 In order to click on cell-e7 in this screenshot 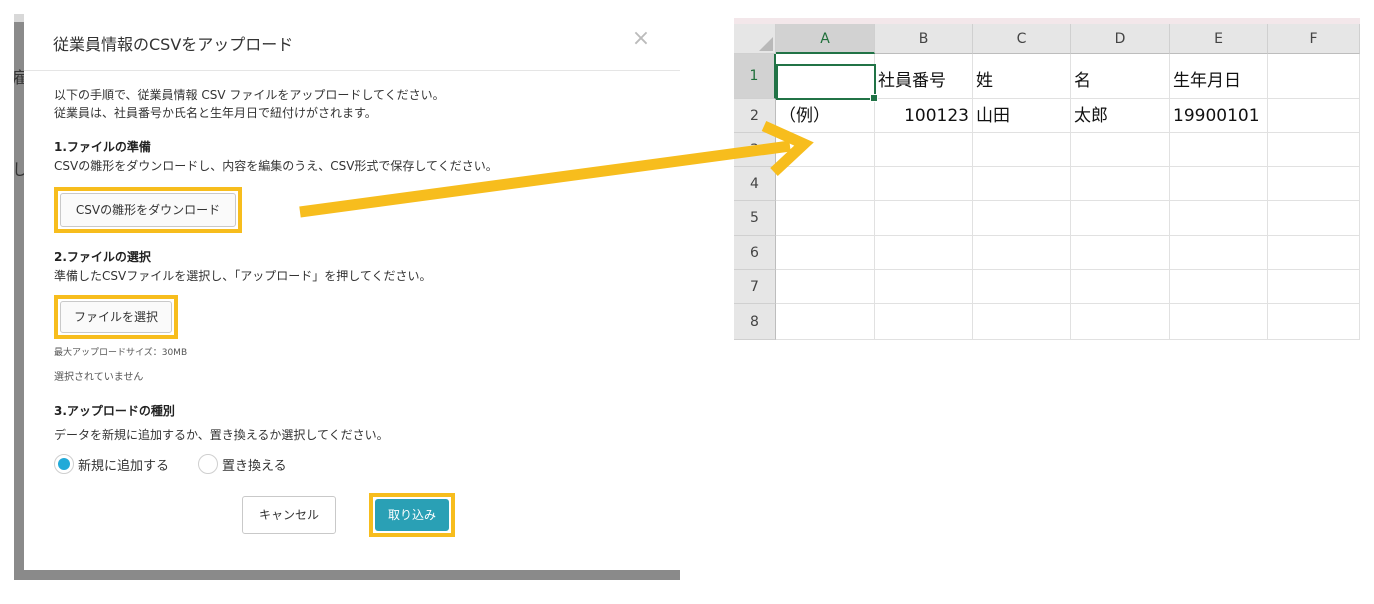, I will do `click(1219, 287)`.